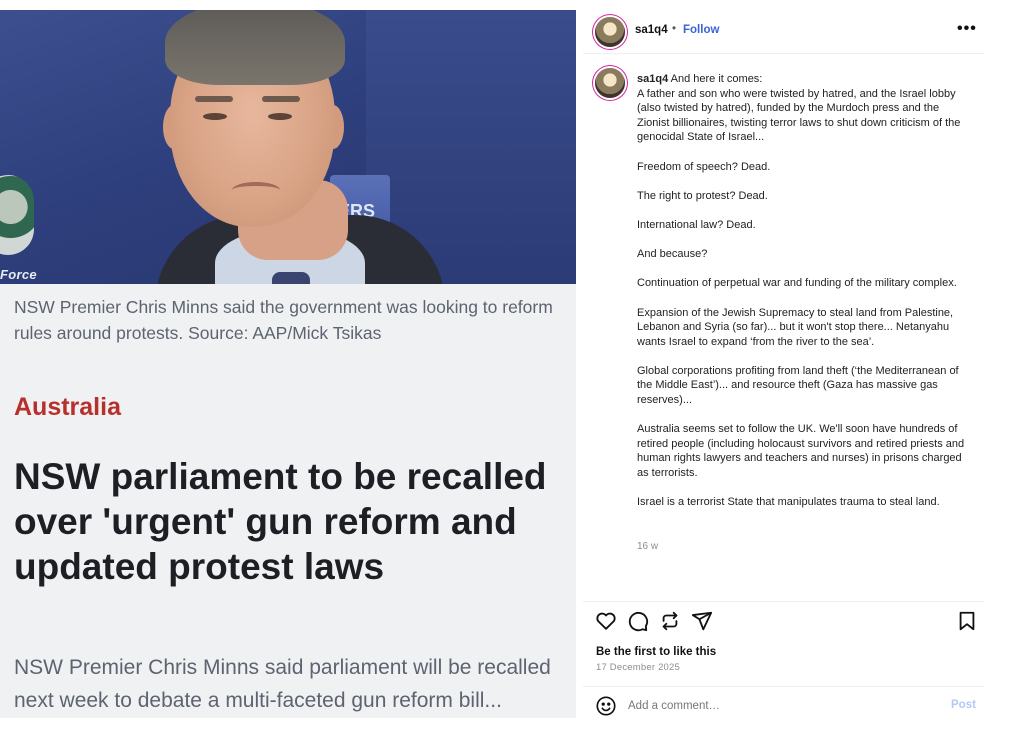  I want to click on post-time-ago: 16 w, so click(647, 546).